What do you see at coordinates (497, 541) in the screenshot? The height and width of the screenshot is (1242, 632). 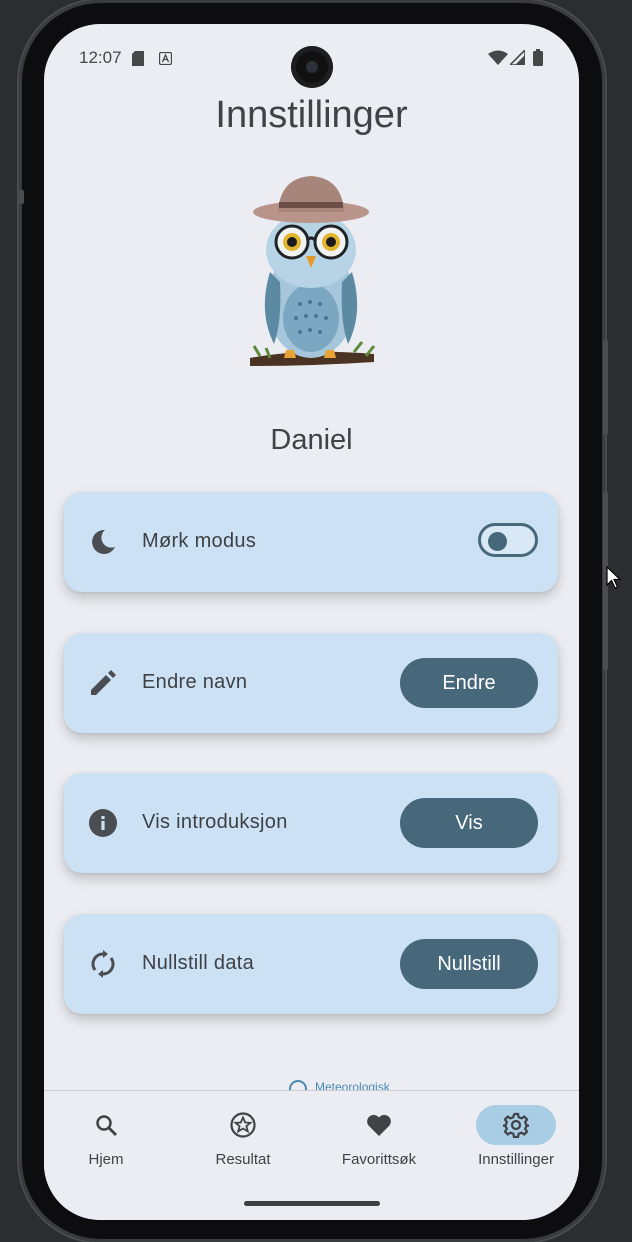 I see `toggle-thumb` at bounding box center [497, 541].